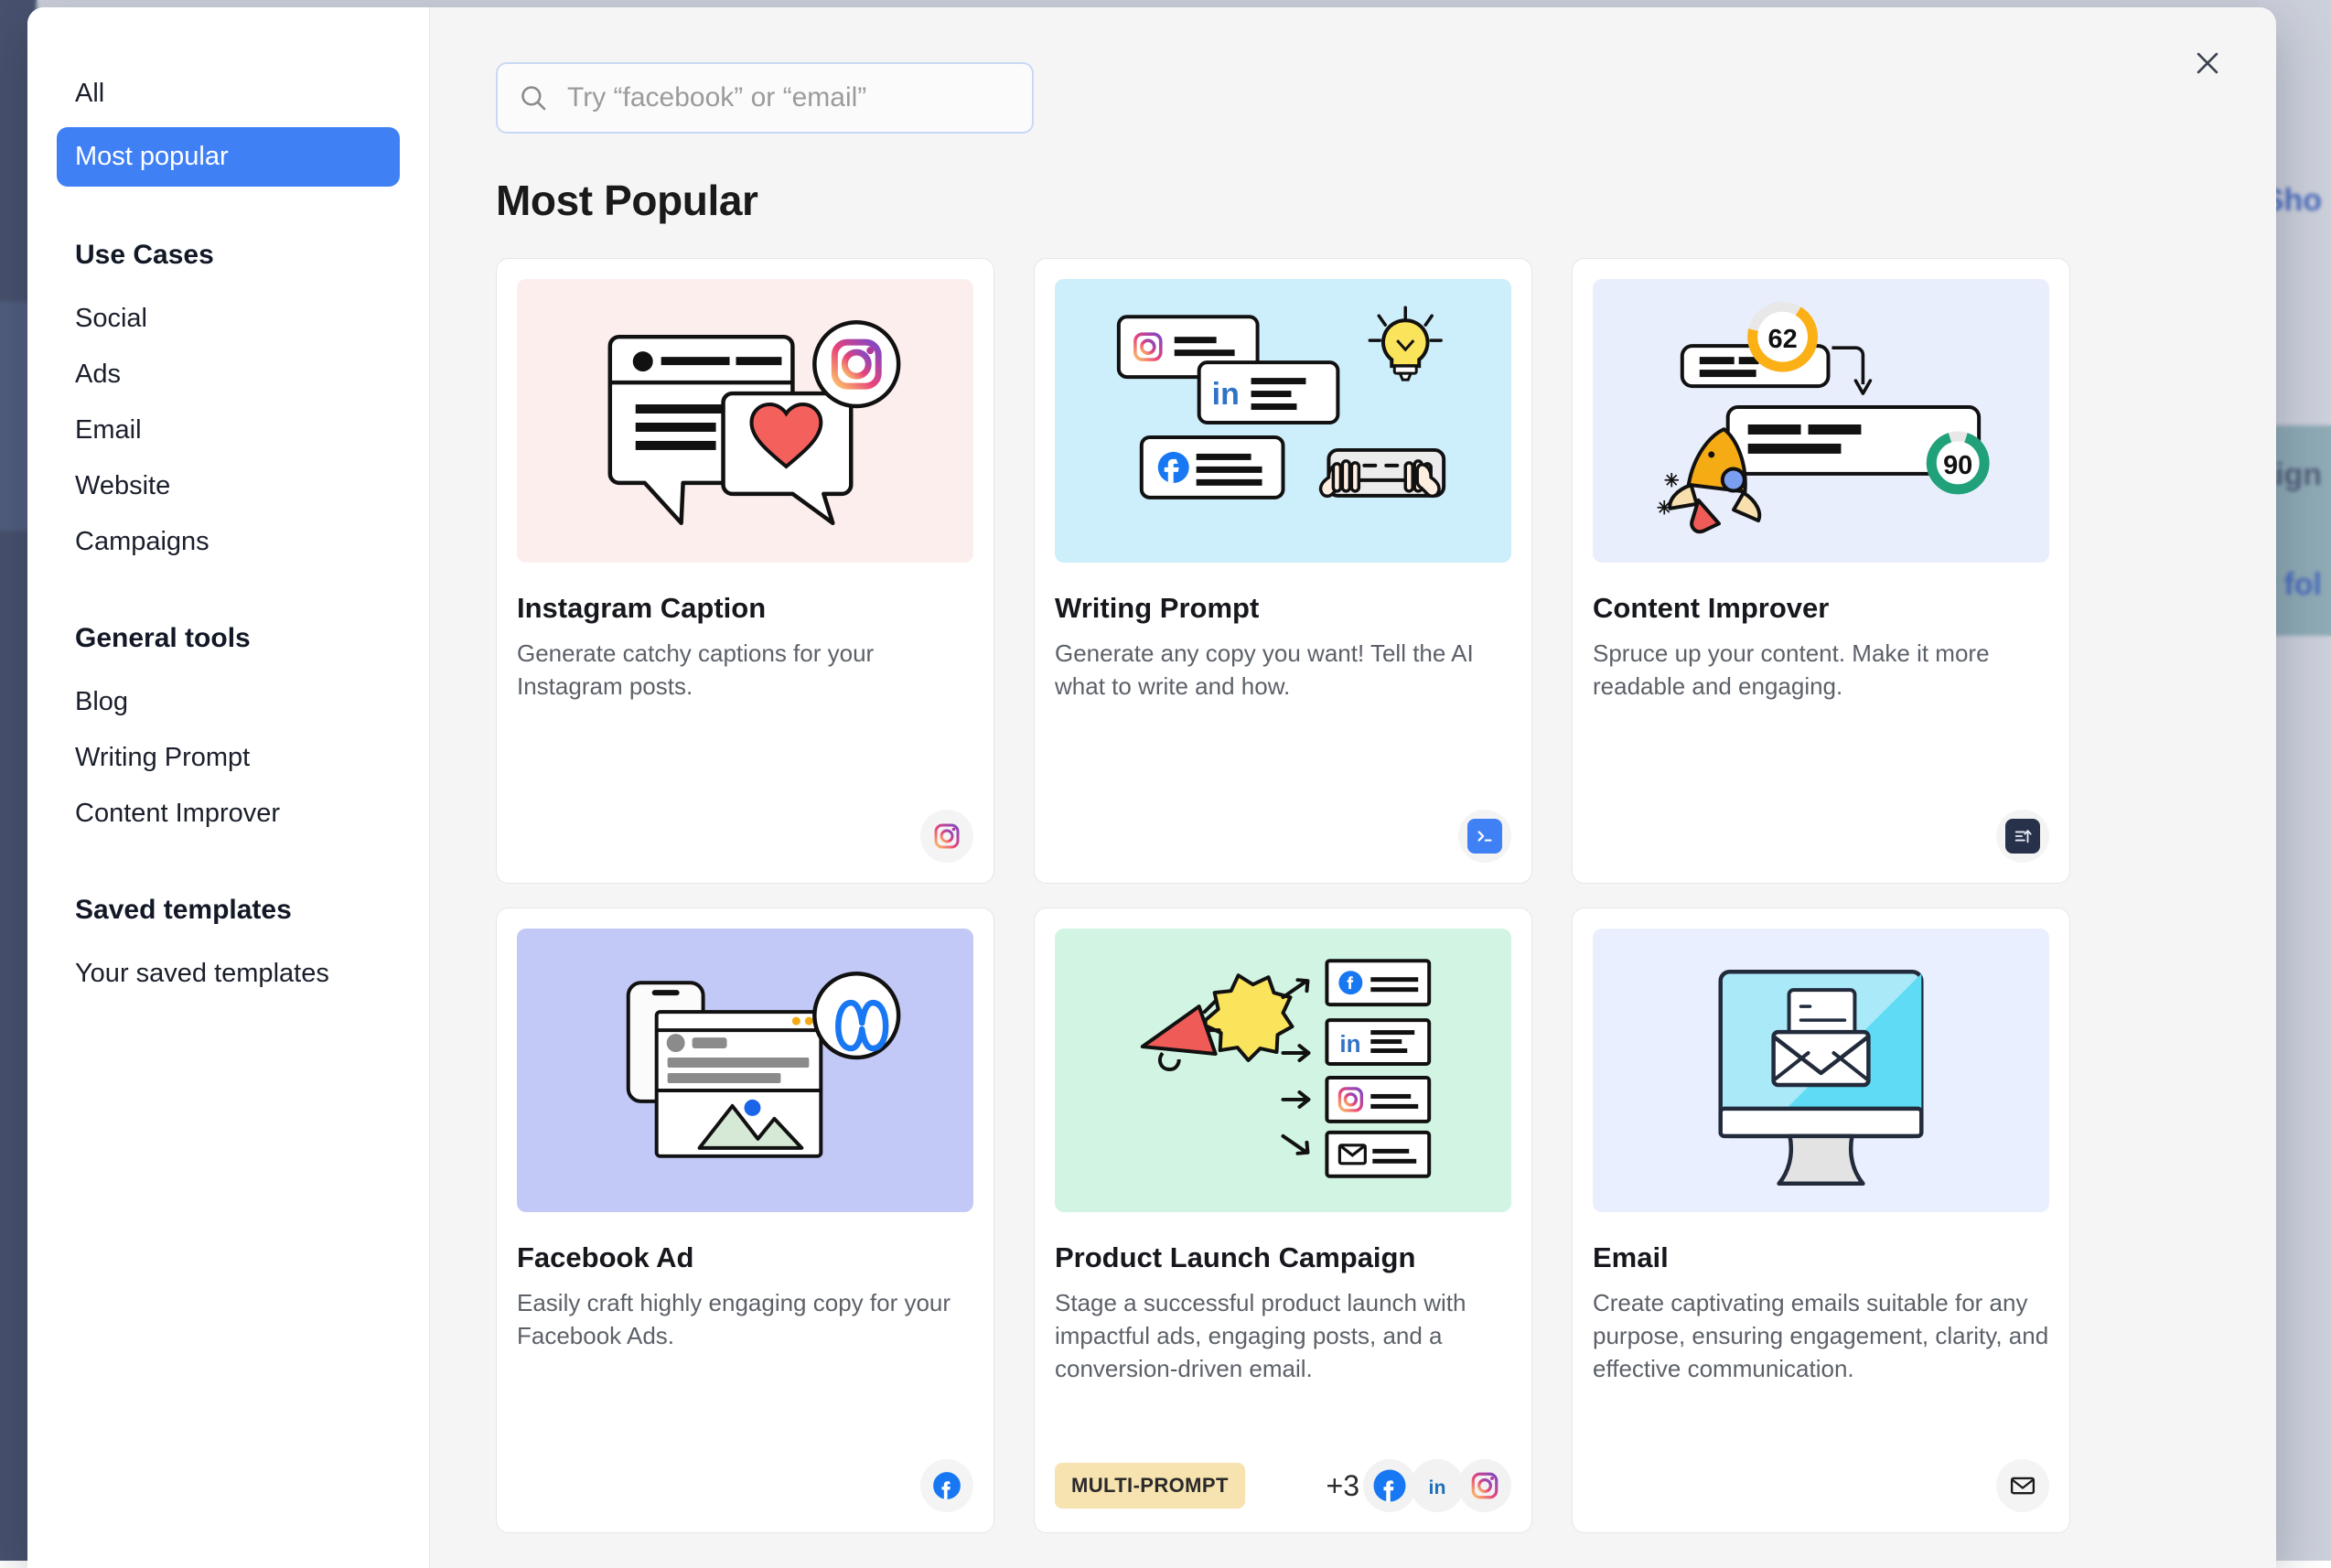 This screenshot has height=1568, width=2331. I want to click on card-icon-cluster: +3 in, so click(1419, 1485).